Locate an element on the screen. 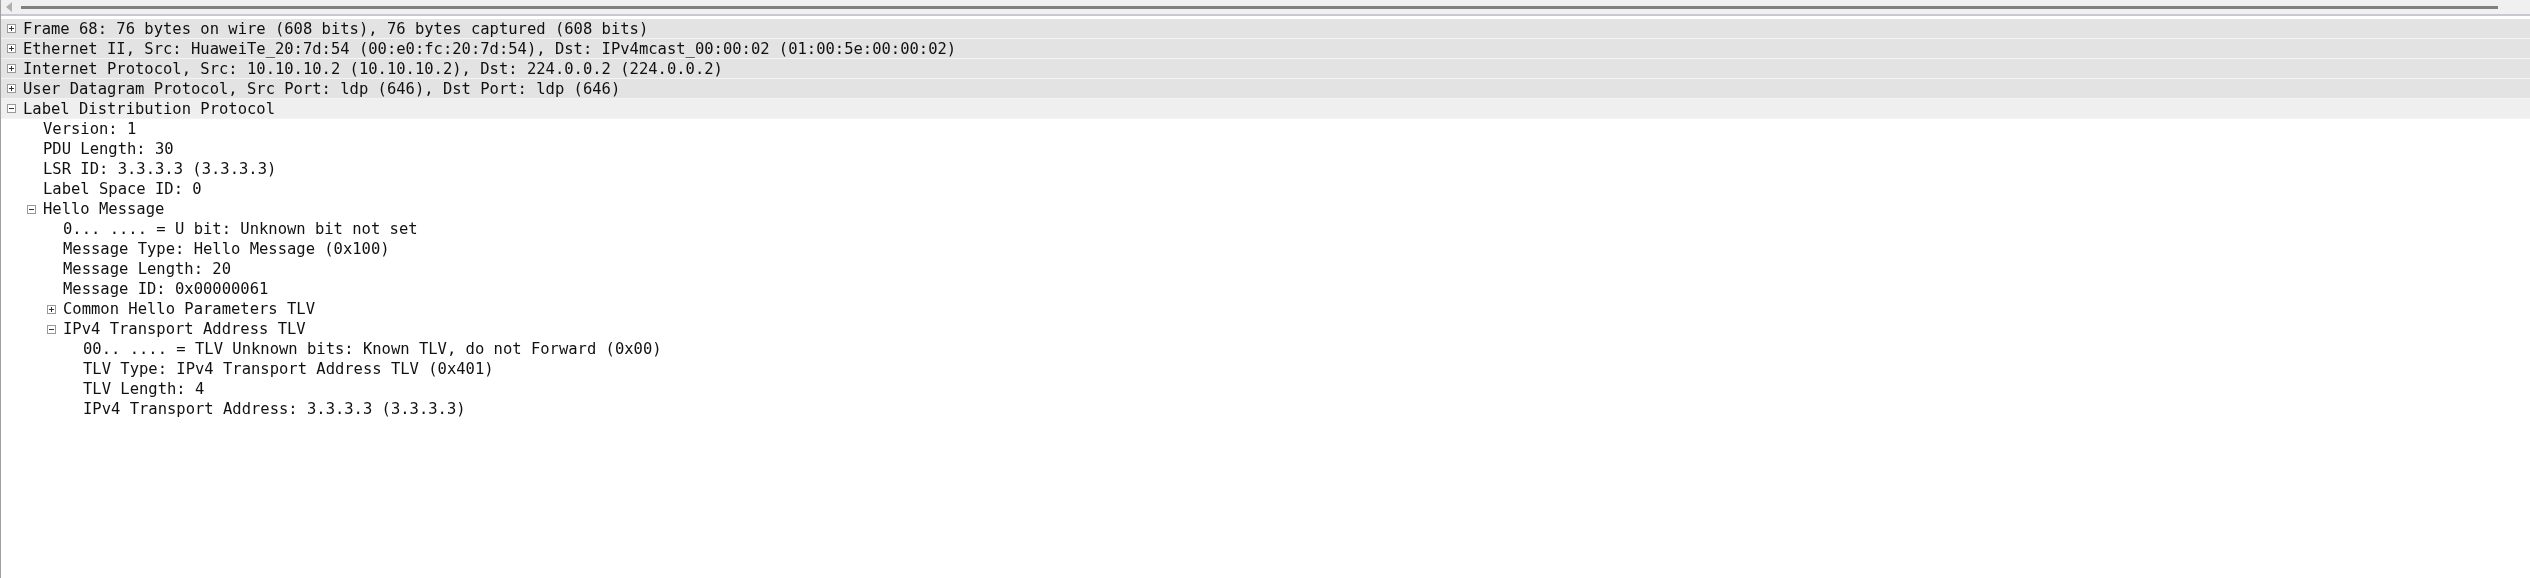  tree-row: TLV Type: IPv4 Transport Address TLV (0x401) is located at coordinates (1265, 369).